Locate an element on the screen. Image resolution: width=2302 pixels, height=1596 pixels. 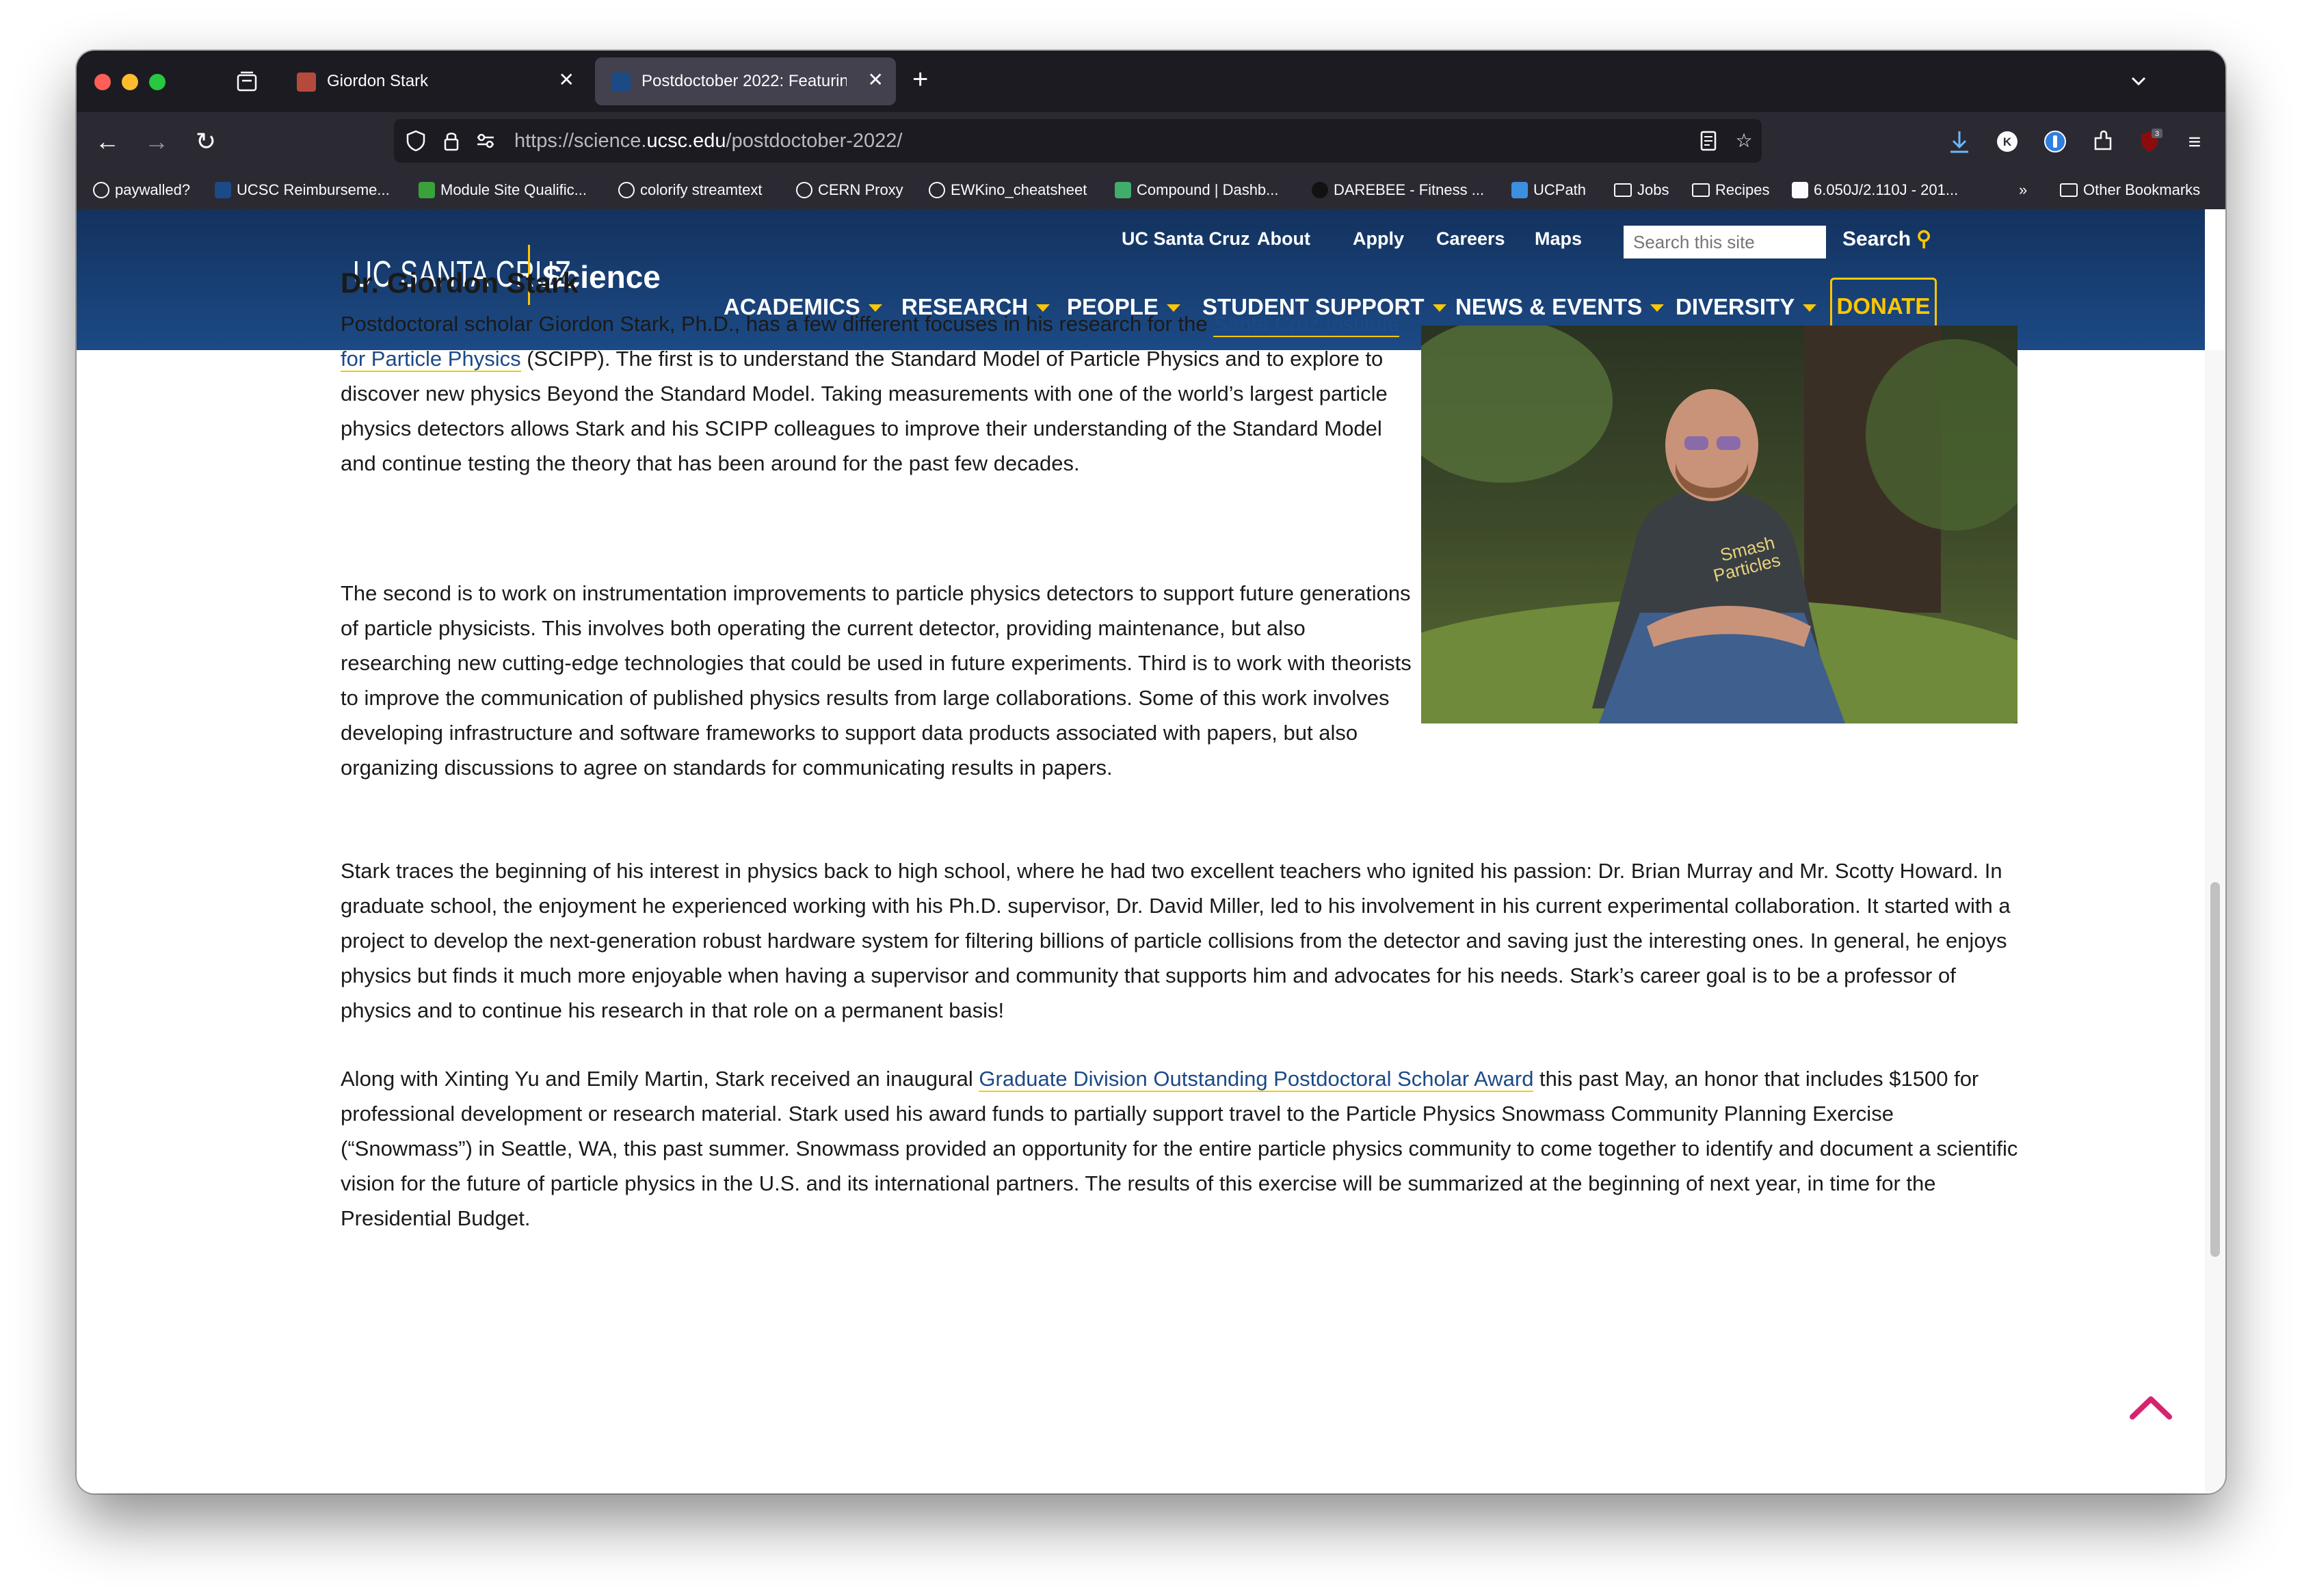
k-extension-icon: K is located at coordinates (2007, 141).